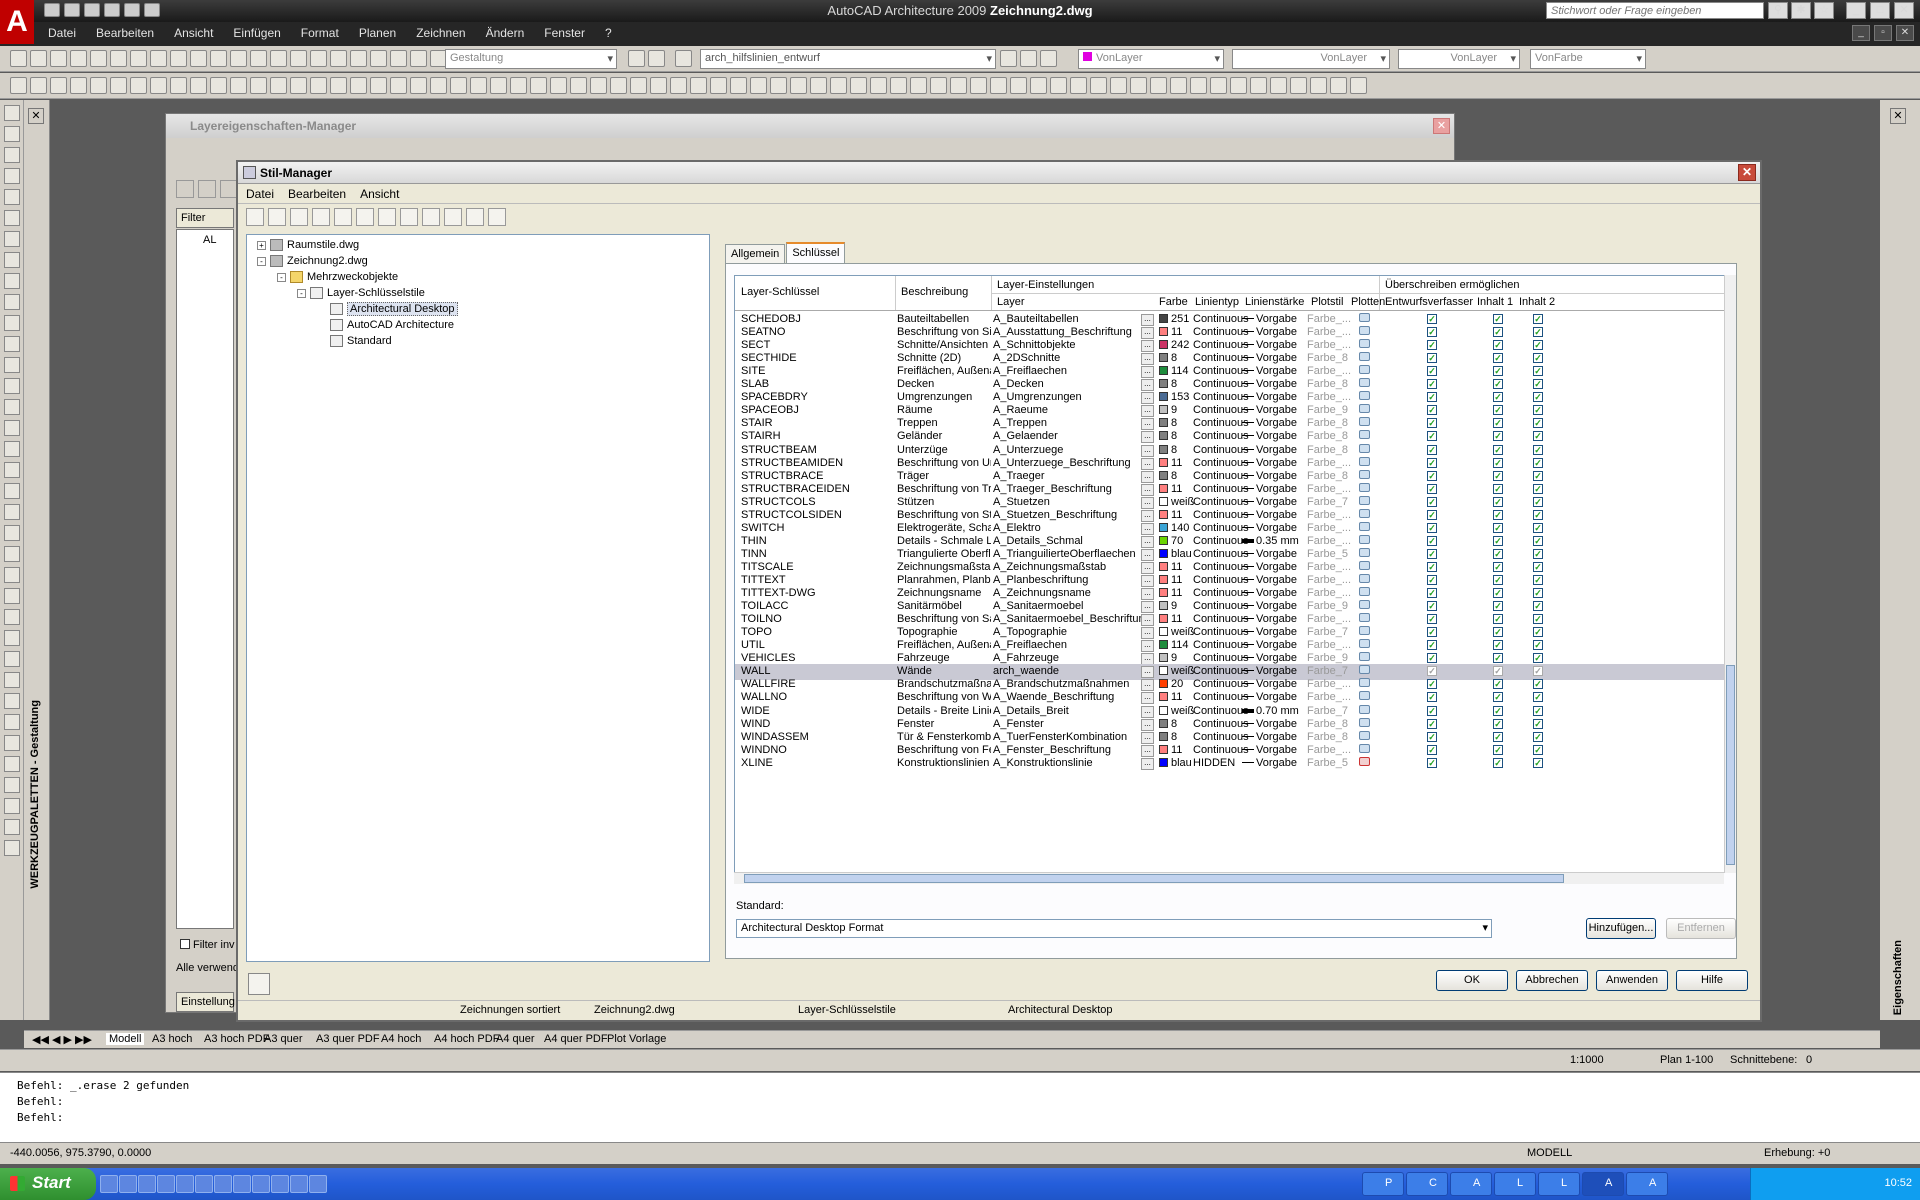 This screenshot has height=1200, width=1920. I want to click on workspace-settings-icon, so click(636, 58).